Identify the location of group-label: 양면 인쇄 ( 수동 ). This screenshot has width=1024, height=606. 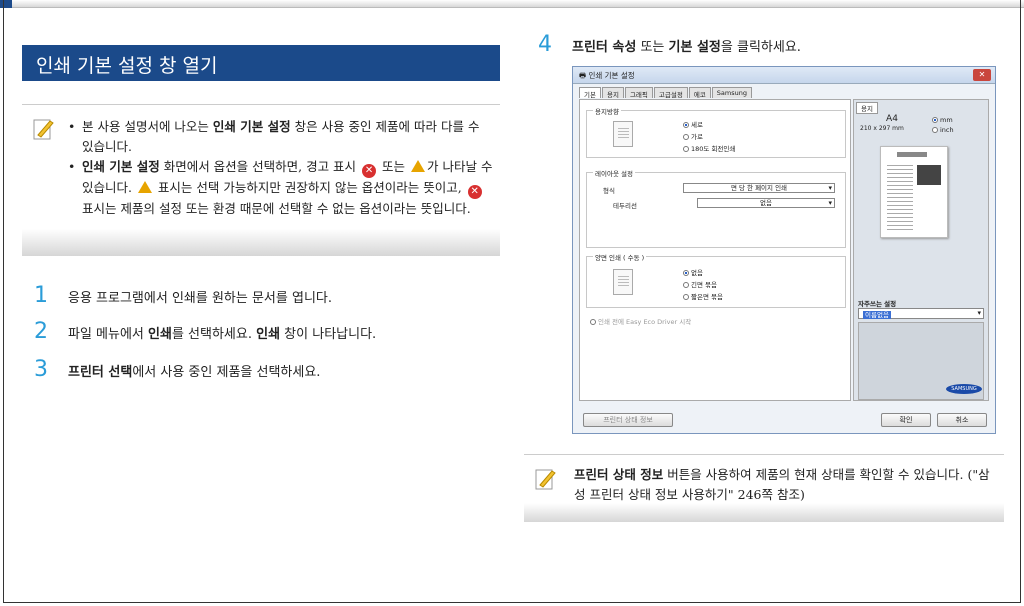
(620, 257).